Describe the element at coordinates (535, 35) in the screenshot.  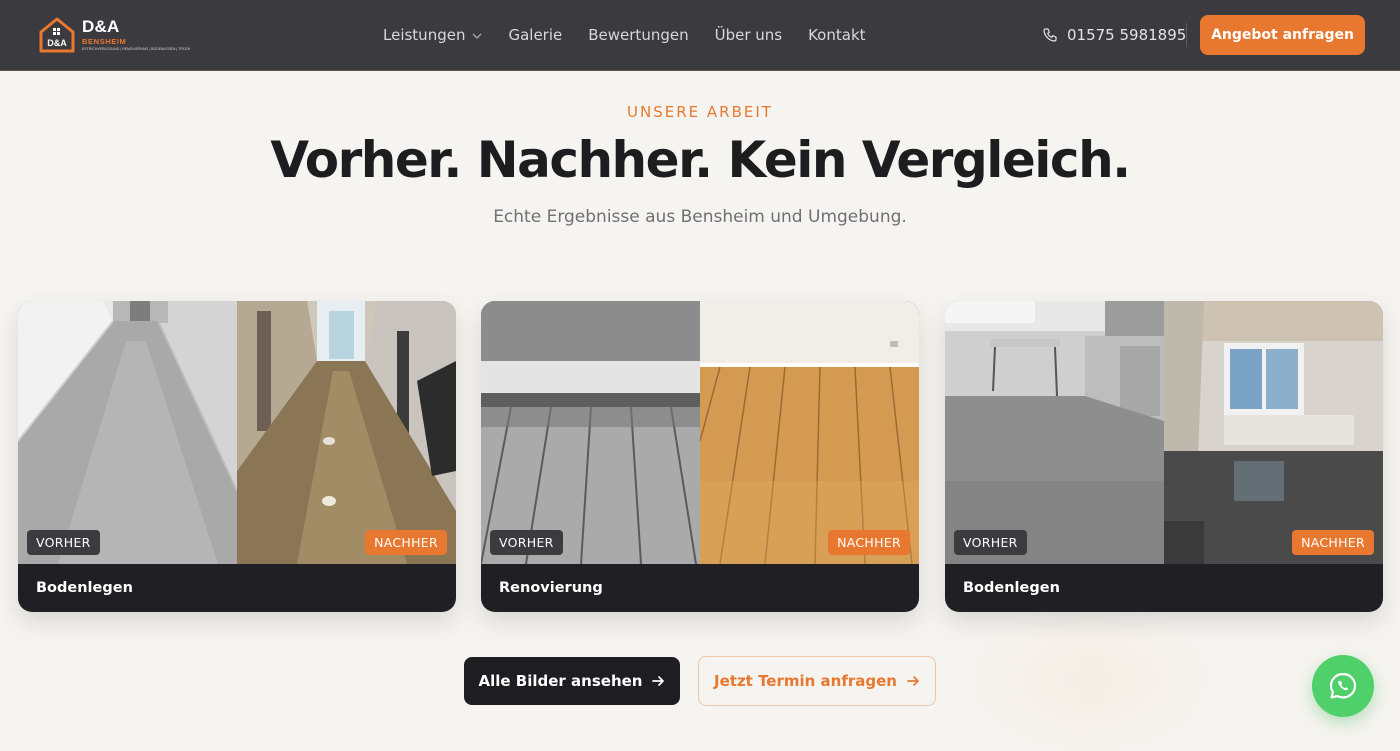
I see `nav-item-galerie: Galerie` at that location.